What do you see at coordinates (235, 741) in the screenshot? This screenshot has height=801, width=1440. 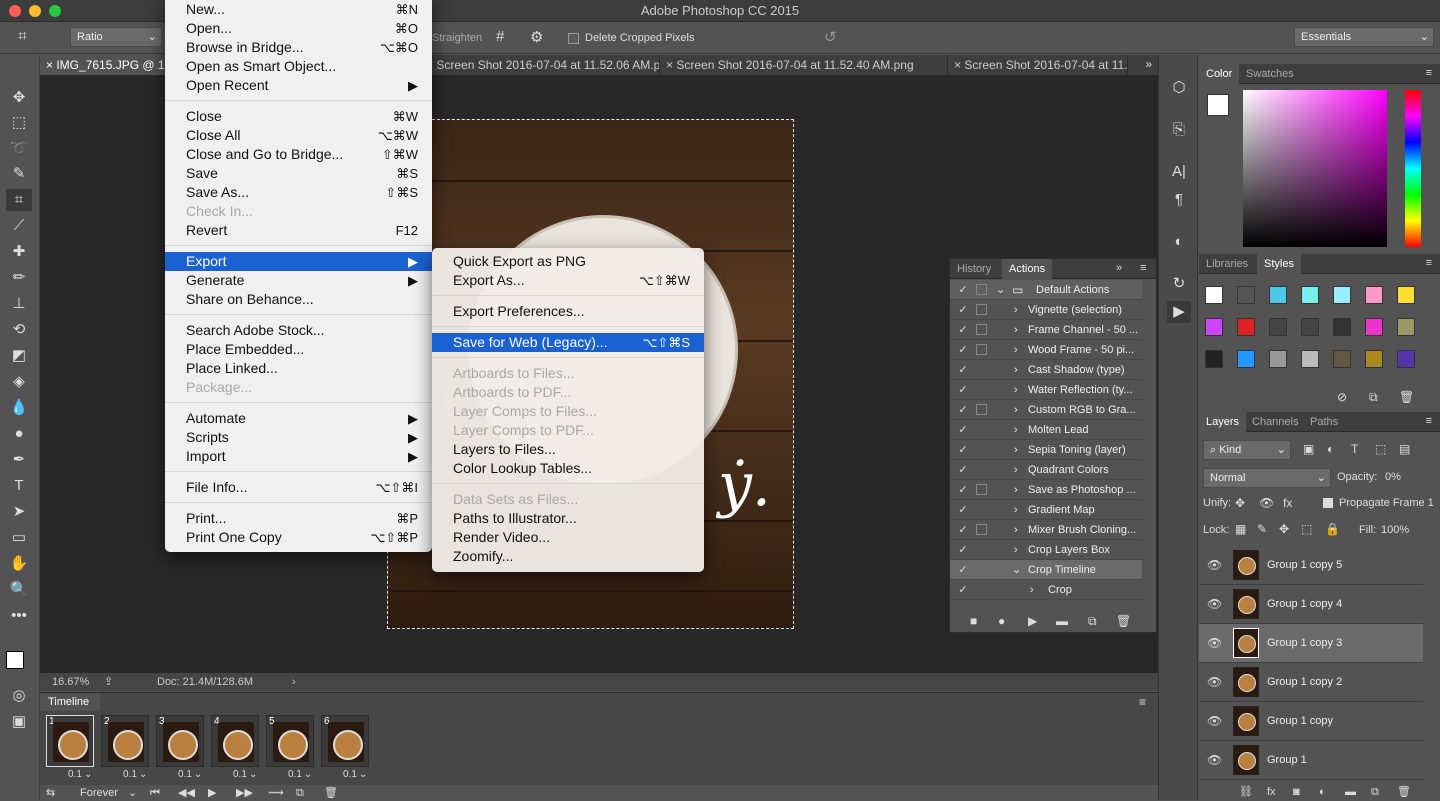 I see `timeline-frame: 4` at bounding box center [235, 741].